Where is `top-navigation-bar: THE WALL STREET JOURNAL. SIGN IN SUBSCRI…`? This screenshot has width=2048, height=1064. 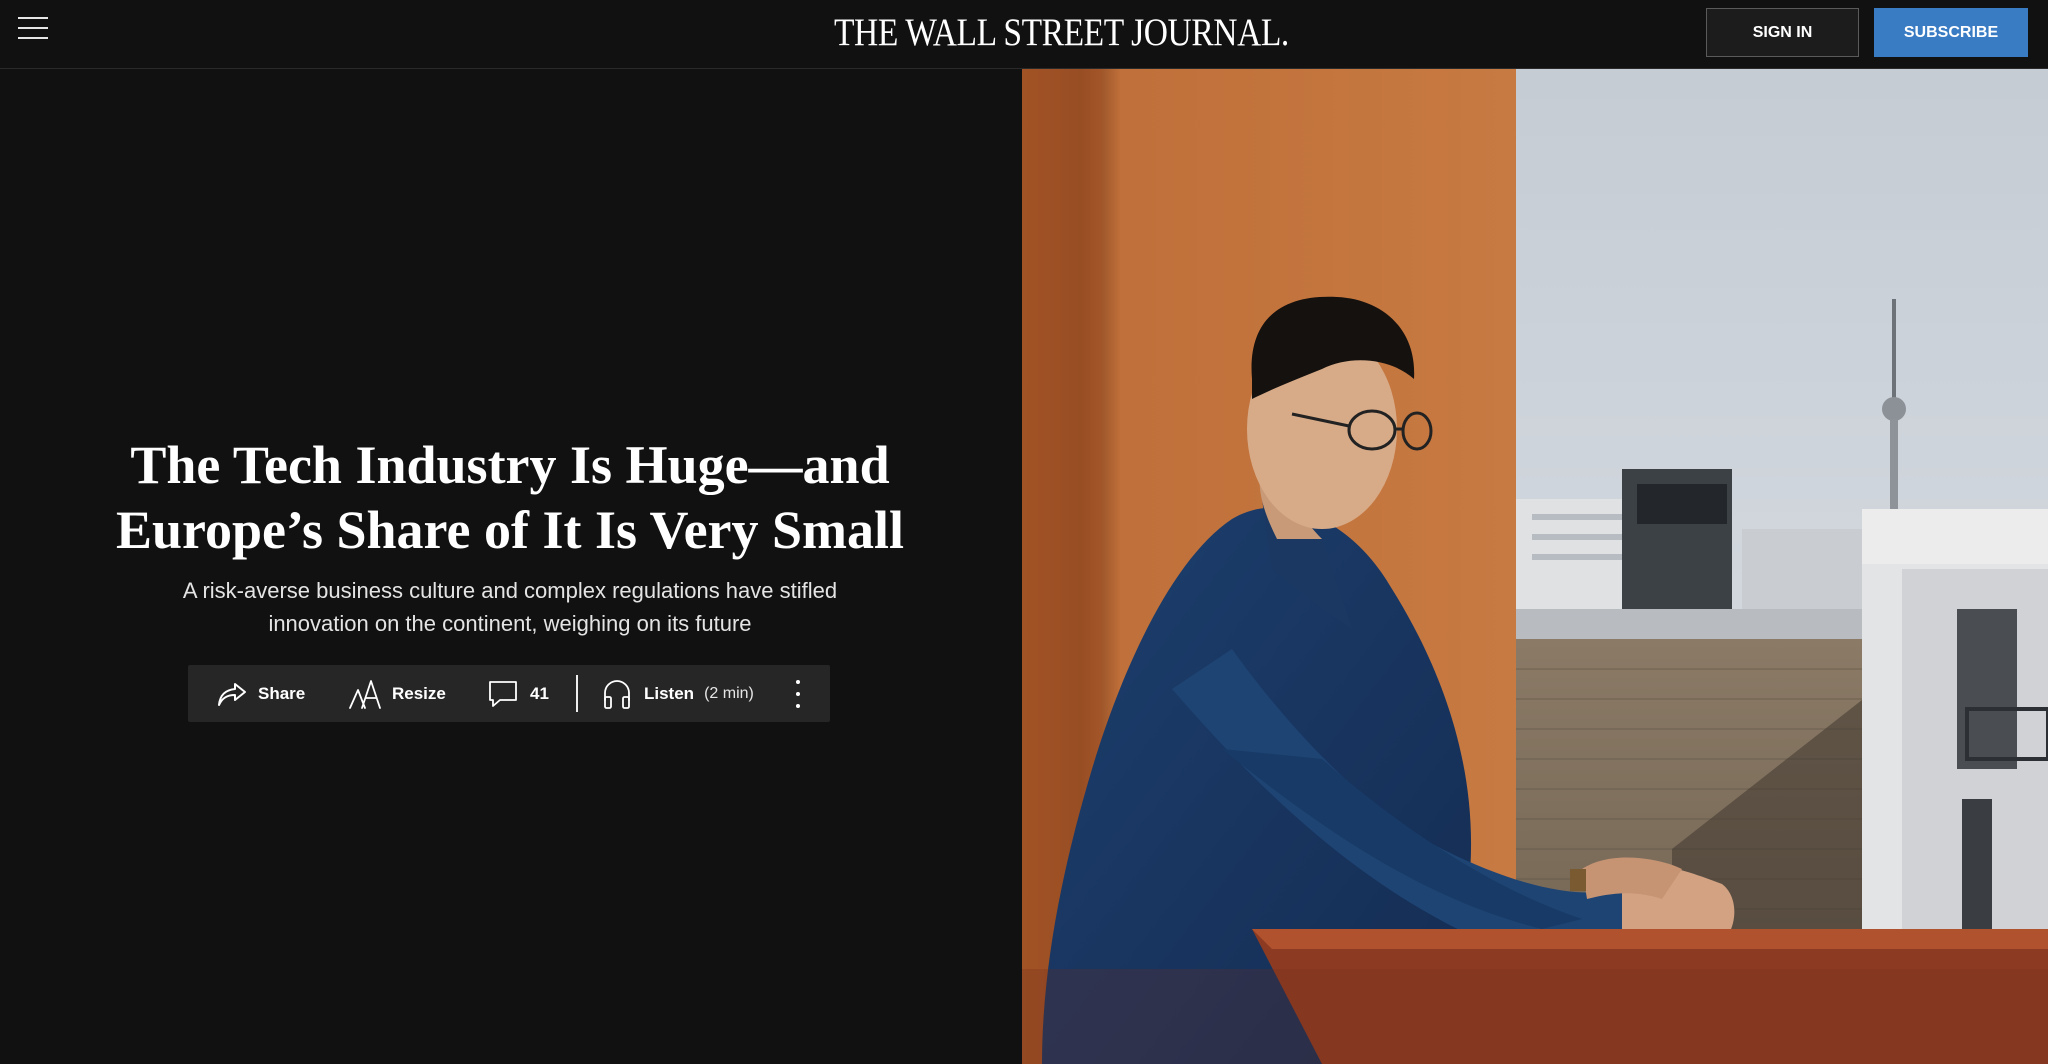 top-navigation-bar: THE WALL STREET JOURNAL. SIGN IN SUBSCRI… is located at coordinates (1024, 34).